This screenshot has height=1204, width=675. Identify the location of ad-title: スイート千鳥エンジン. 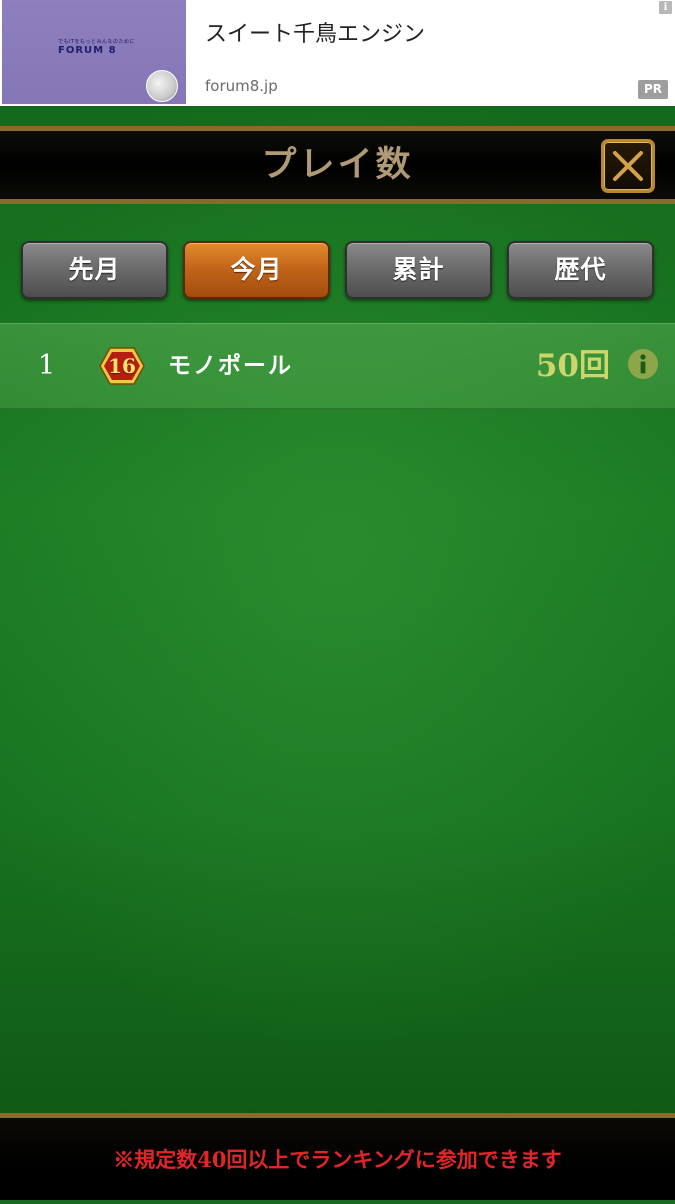
(315, 32).